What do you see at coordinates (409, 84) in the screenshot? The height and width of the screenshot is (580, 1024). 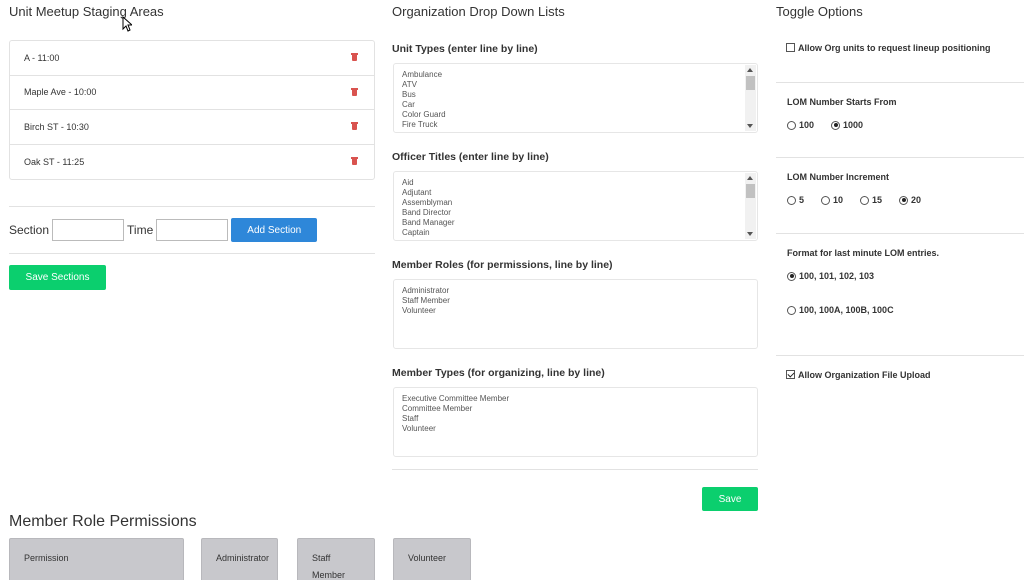 I see `text-line: ATV` at bounding box center [409, 84].